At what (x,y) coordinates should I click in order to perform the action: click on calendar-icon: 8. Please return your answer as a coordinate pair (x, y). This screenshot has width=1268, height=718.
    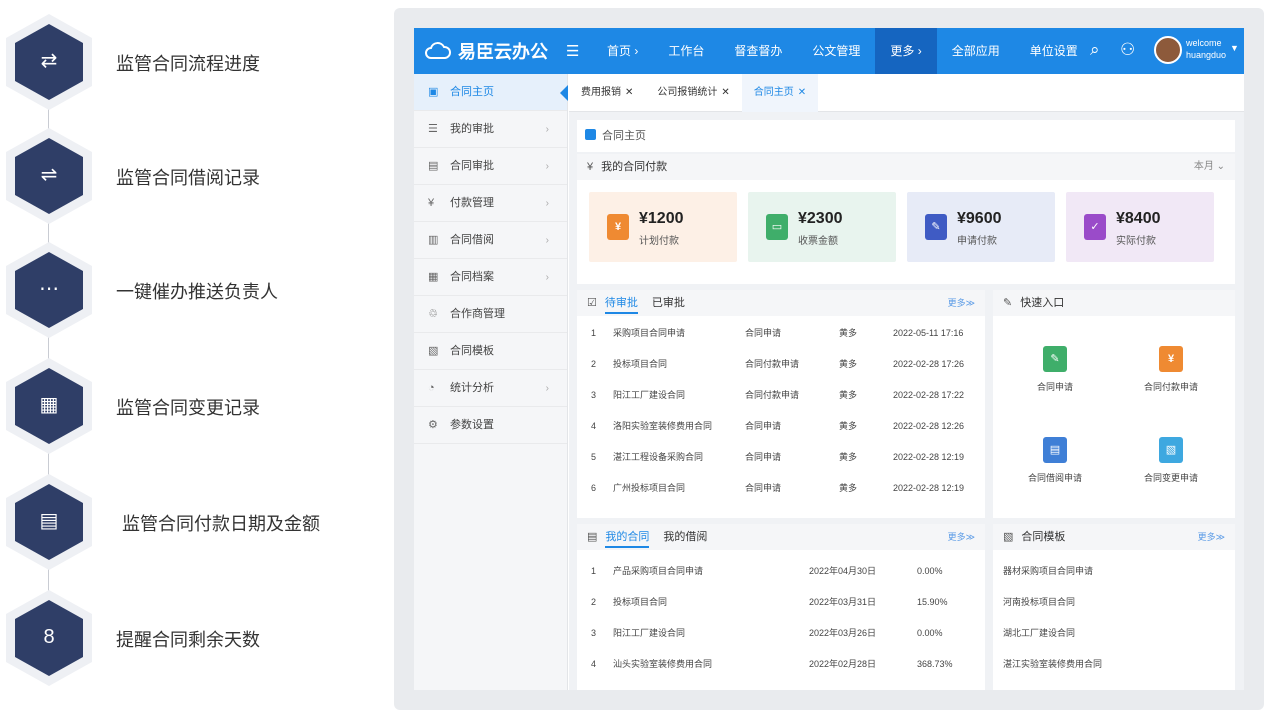
    Looking at the image, I should click on (49, 637).